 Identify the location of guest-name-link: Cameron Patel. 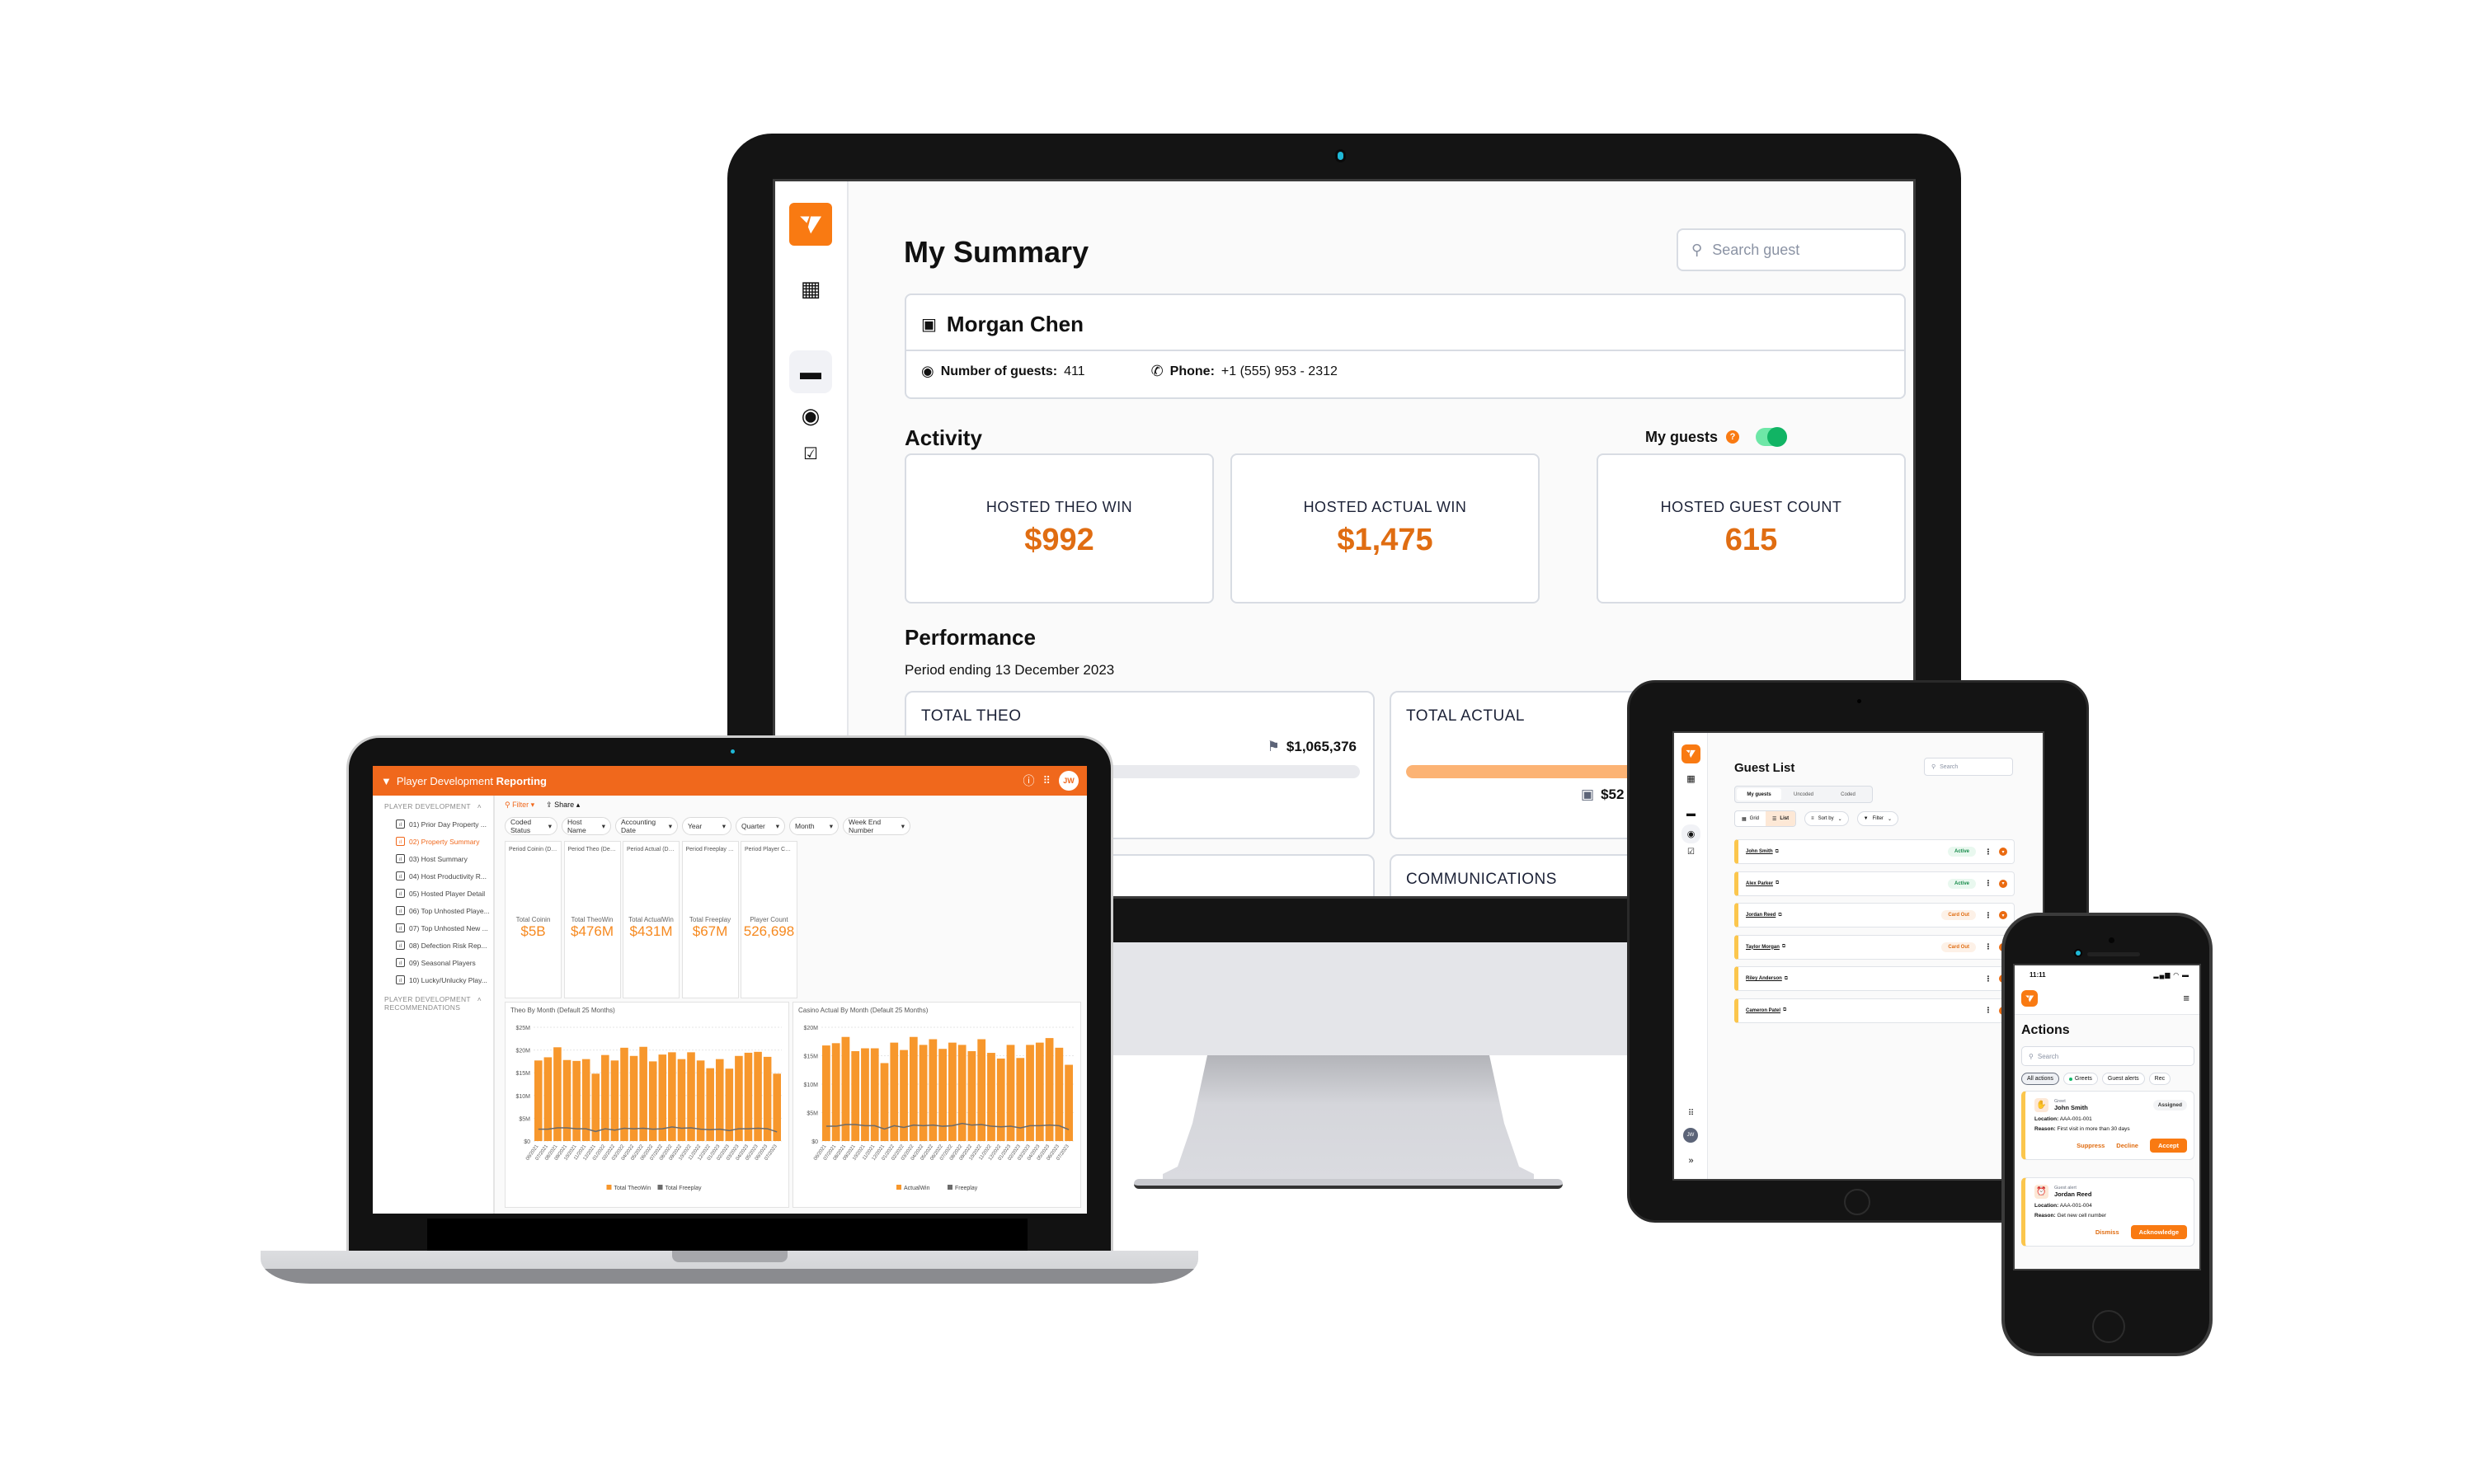
(1763, 1011).